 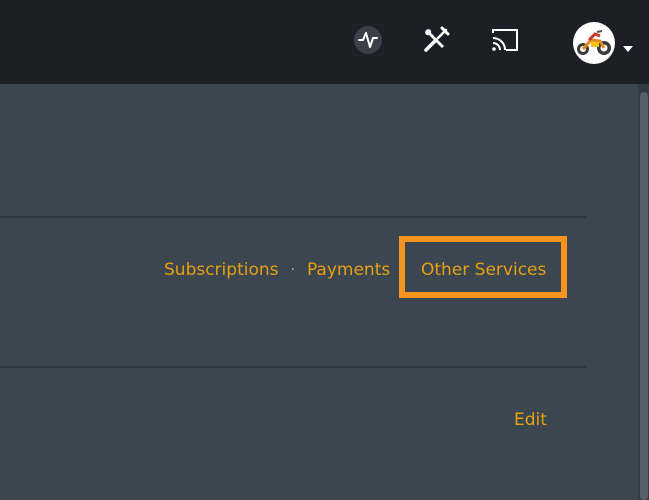 I want to click on scrollbar-thumb, so click(x=644, y=296).